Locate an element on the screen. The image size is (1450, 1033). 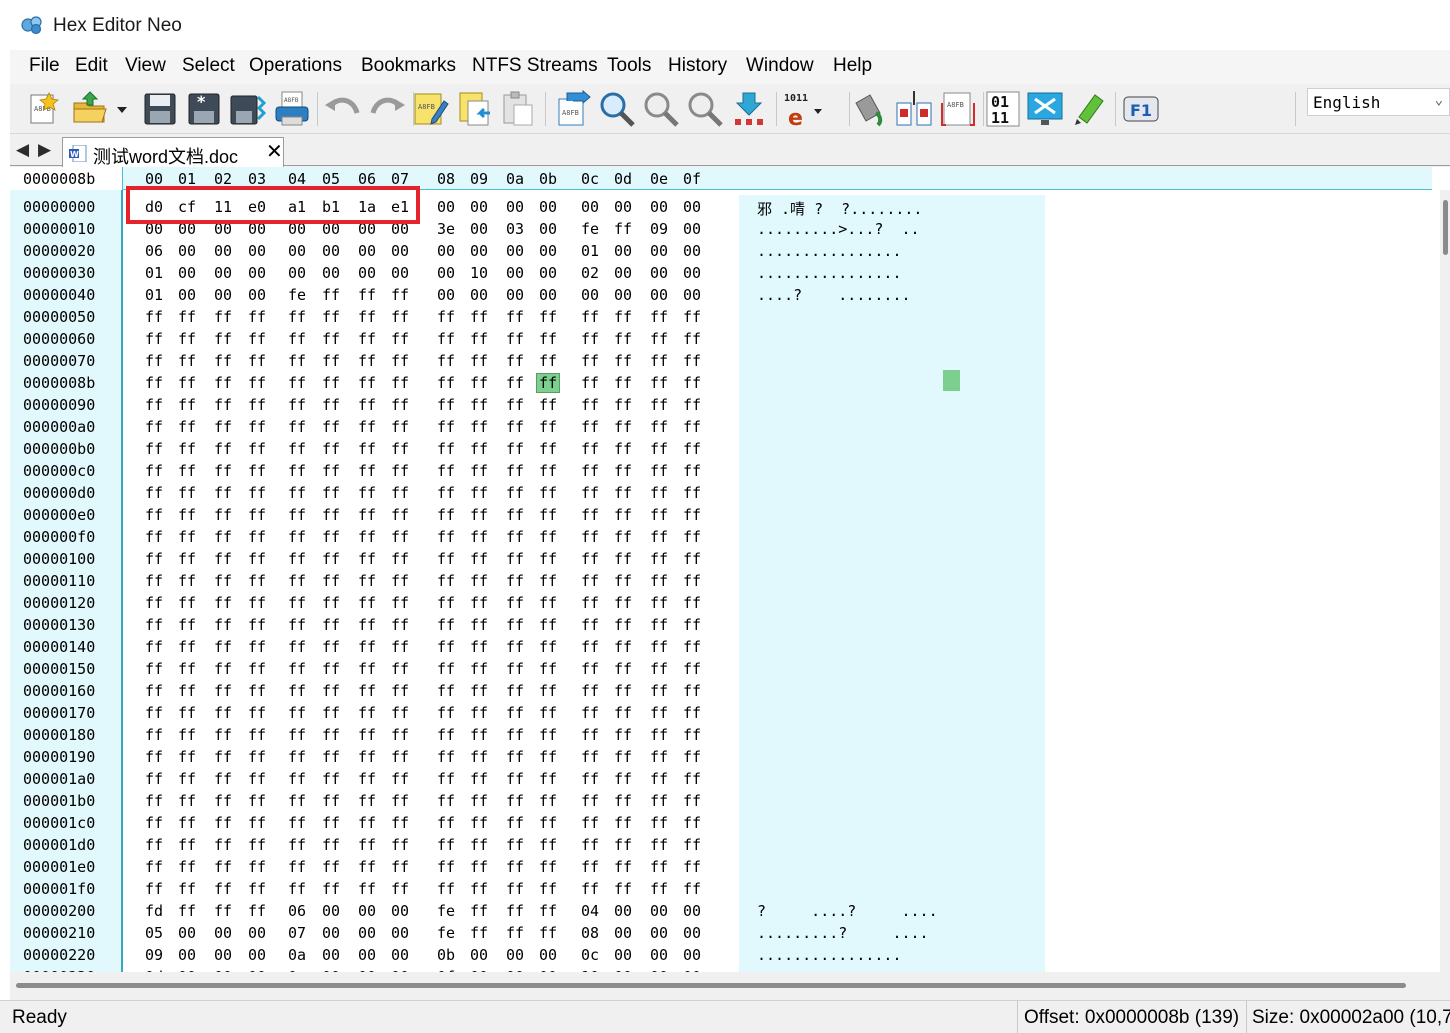
save-as-icon: * is located at coordinates (204, 109).